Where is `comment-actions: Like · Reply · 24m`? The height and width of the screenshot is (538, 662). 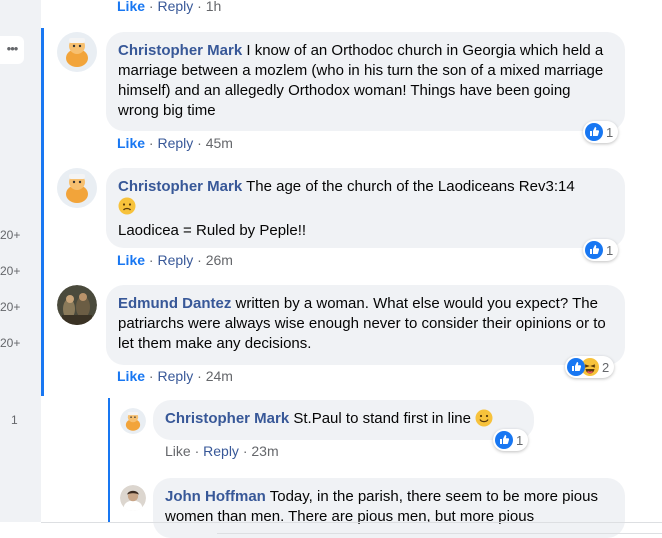 comment-actions: Like · Reply · 24m is located at coordinates (175, 376).